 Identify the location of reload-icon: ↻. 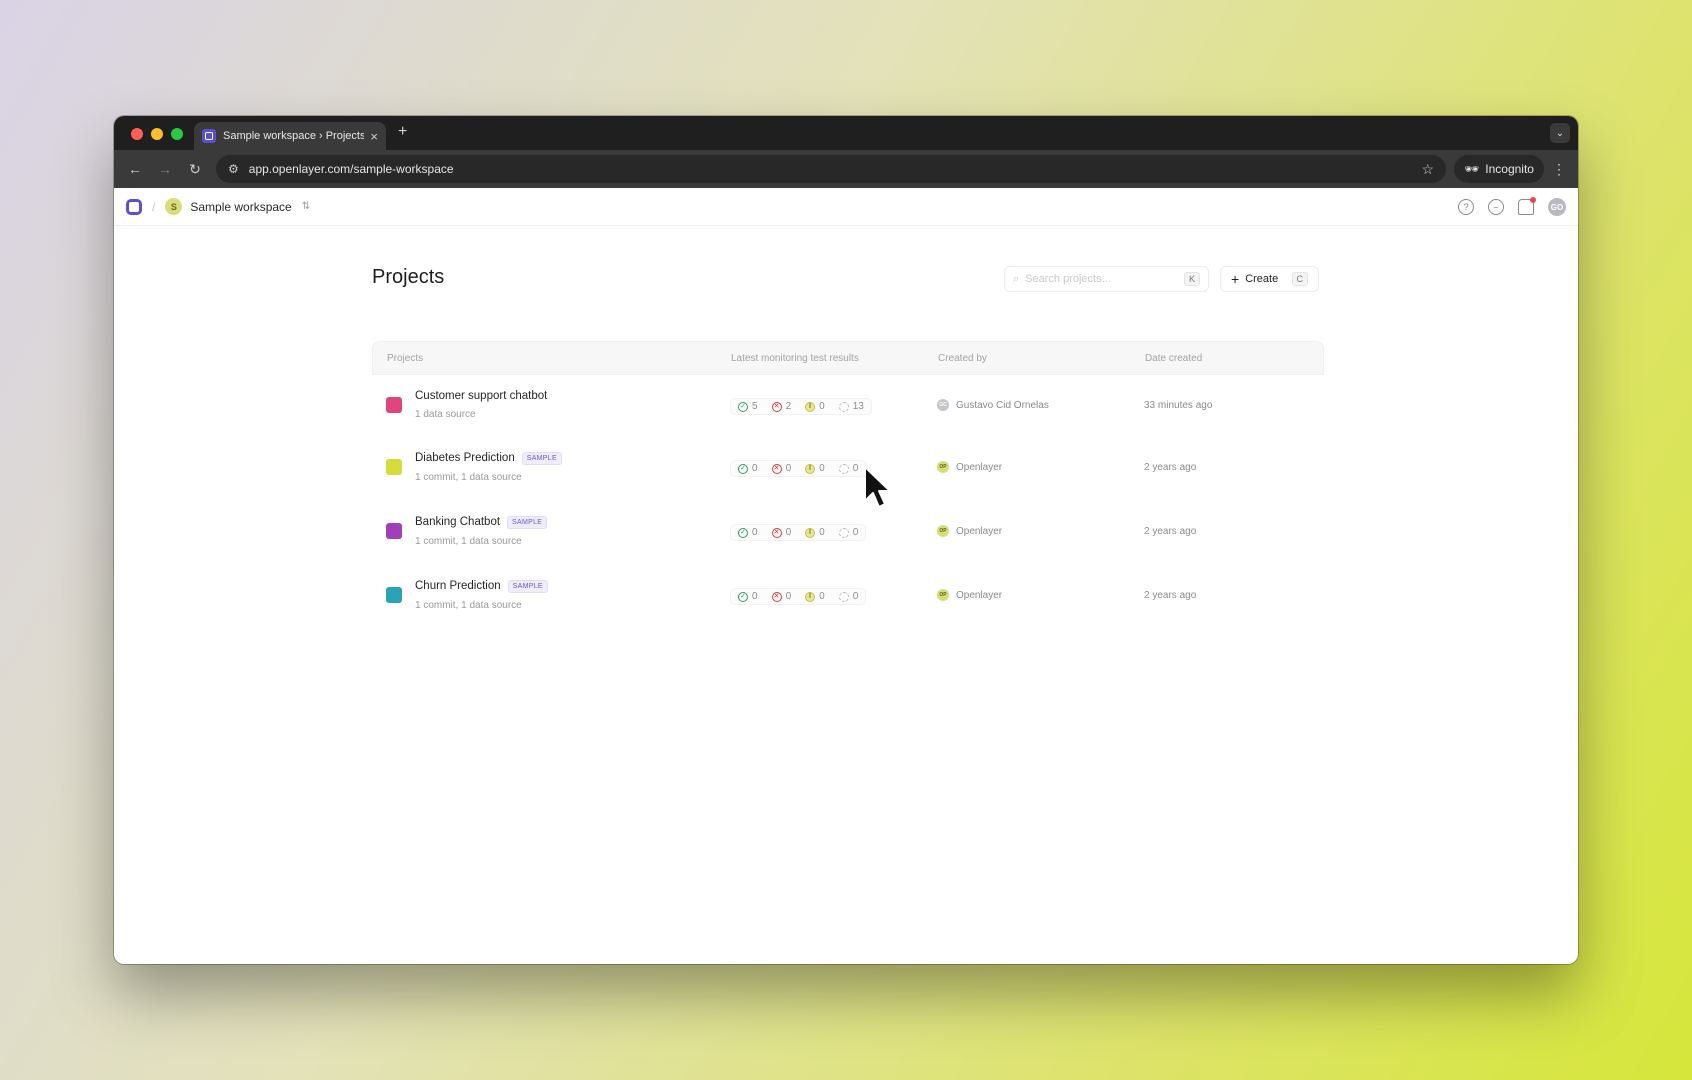
(195, 169).